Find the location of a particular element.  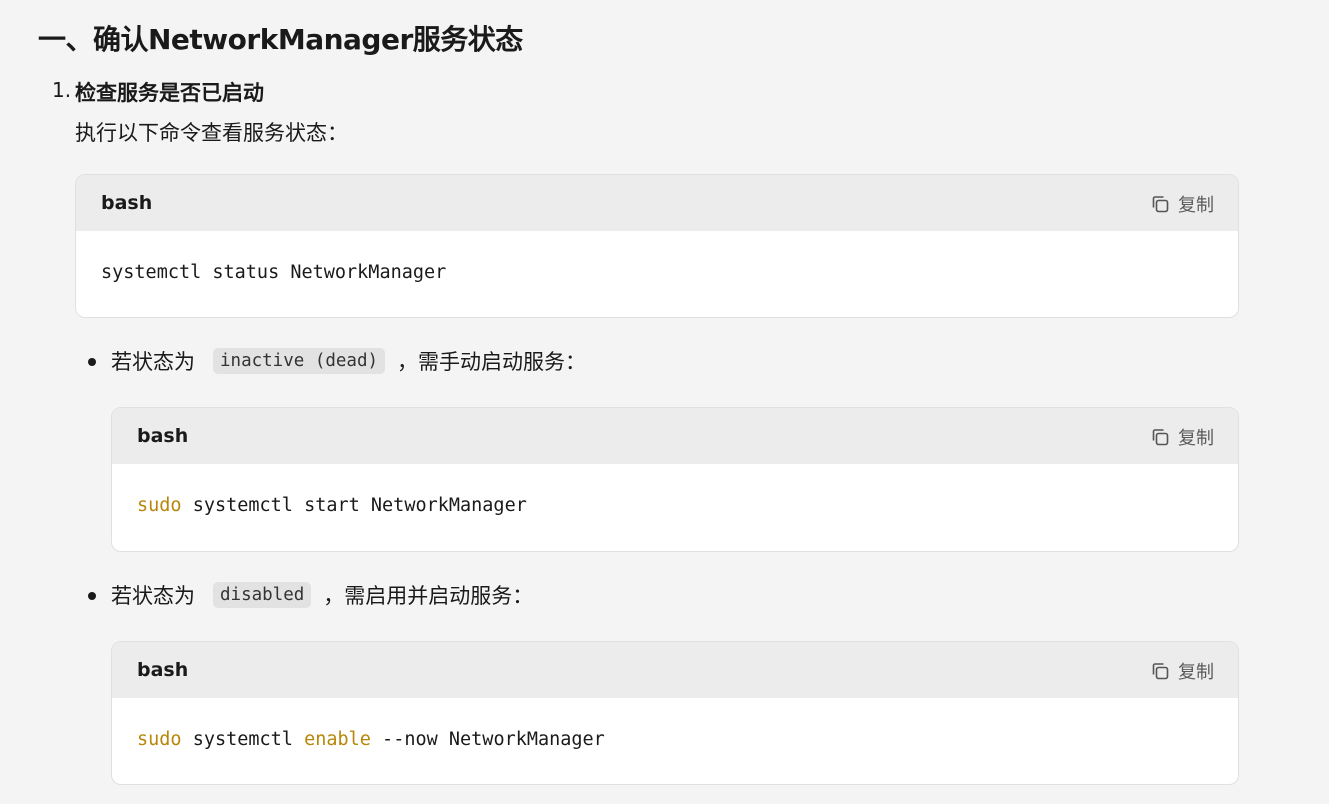

code-line: sudo systemctl start NetworkManager is located at coordinates (332, 505).